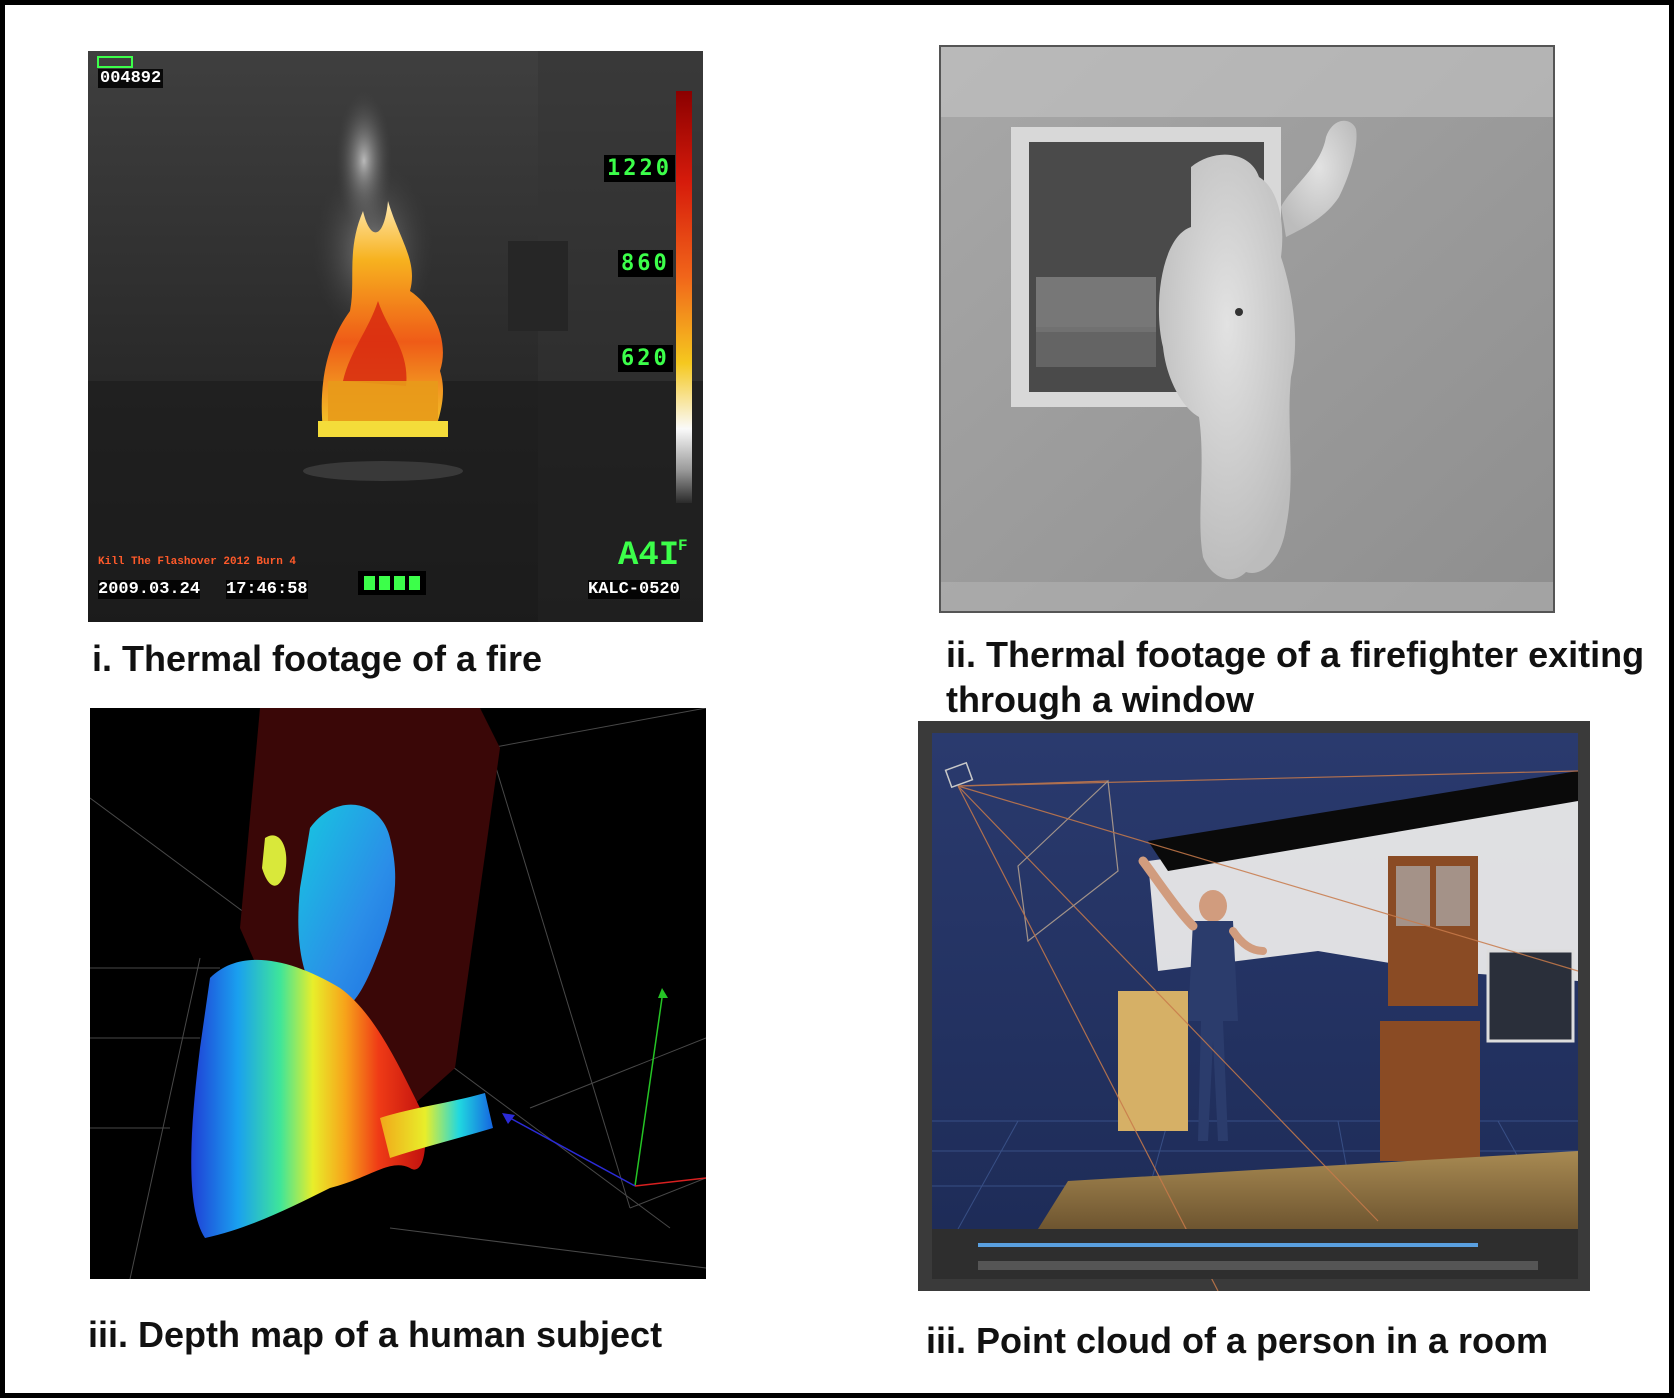 The width and height of the screenshot is (1674, 1398). I want to click on caption-fire: i. Thermal footage of a fire, so click(317, 658).